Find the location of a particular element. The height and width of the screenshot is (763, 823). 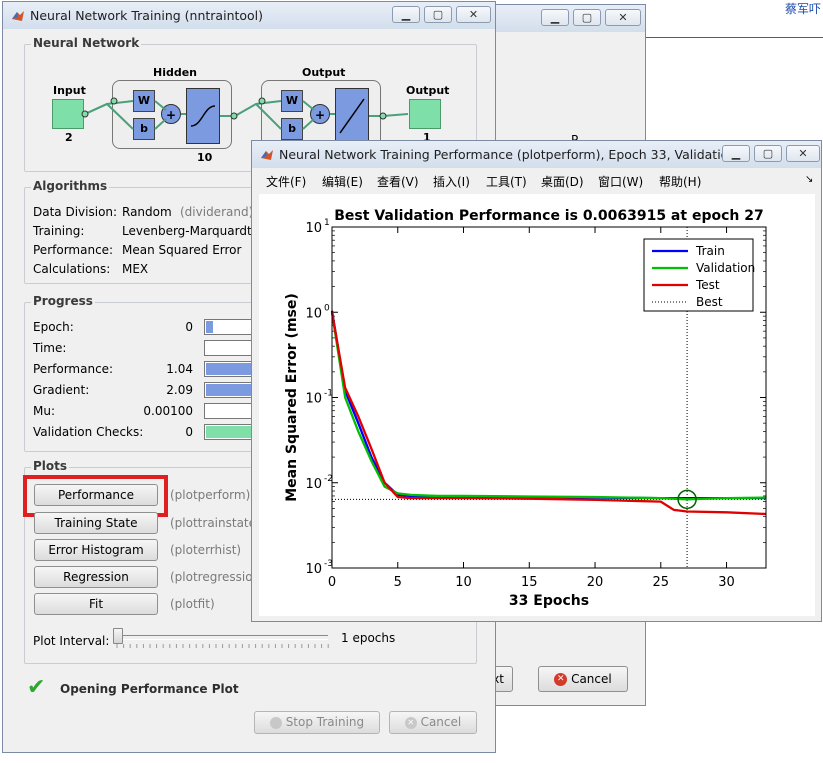

performance-plot-button: Performance is located at coordinates (96, 495).